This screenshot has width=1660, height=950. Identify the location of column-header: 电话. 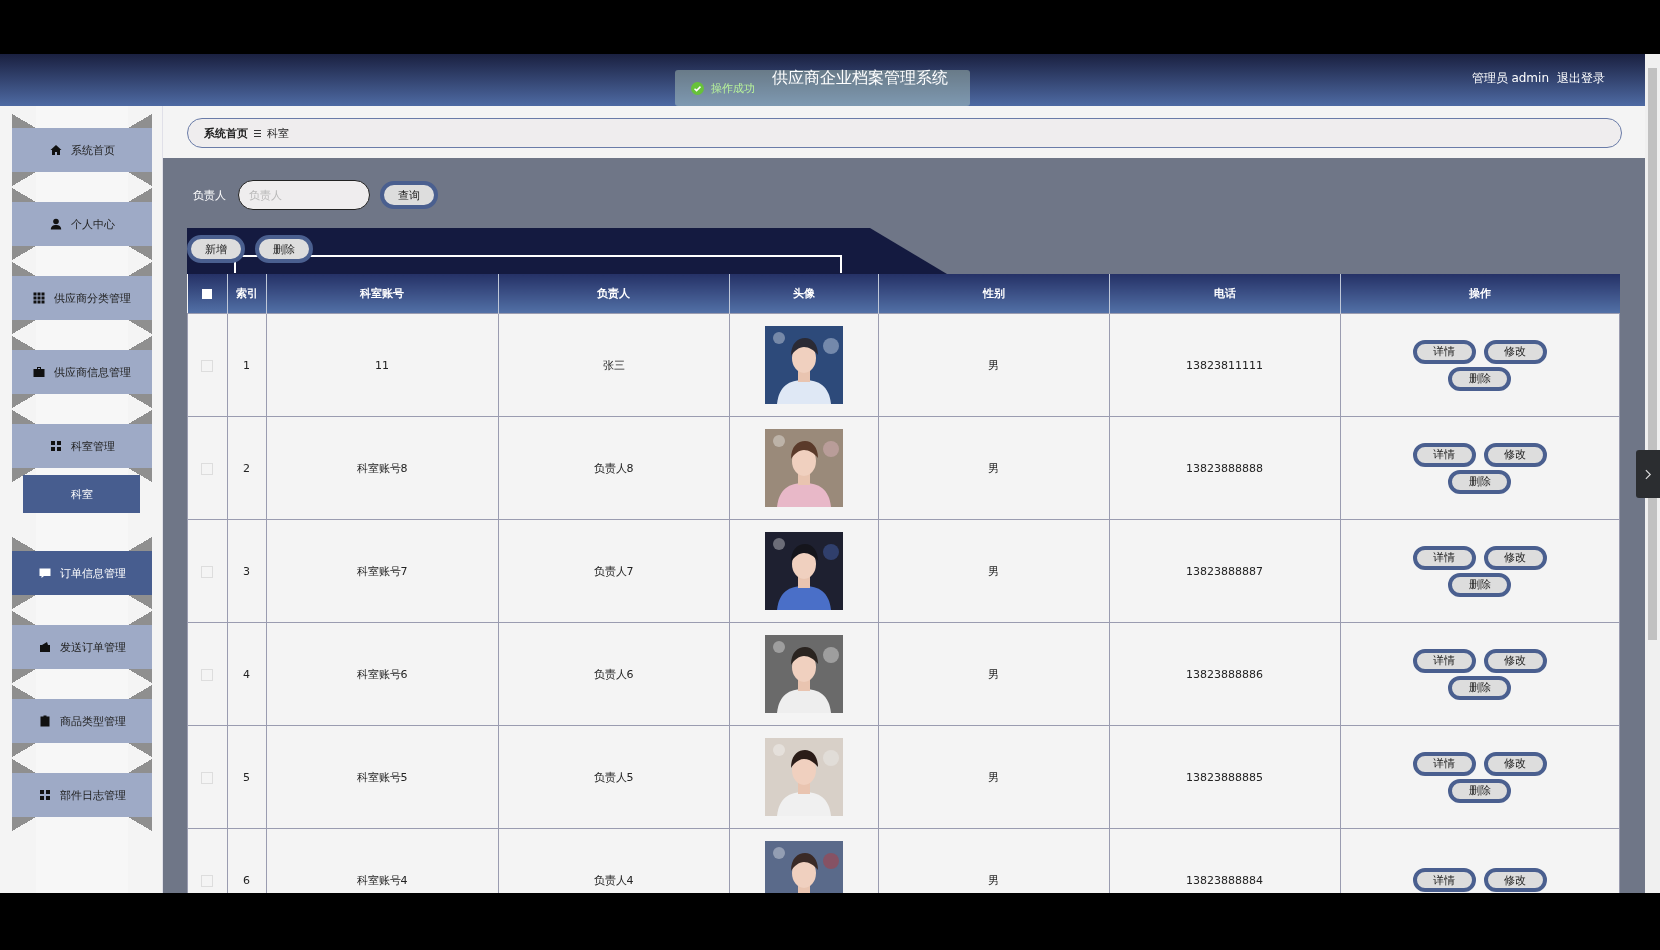
(1224, 294).